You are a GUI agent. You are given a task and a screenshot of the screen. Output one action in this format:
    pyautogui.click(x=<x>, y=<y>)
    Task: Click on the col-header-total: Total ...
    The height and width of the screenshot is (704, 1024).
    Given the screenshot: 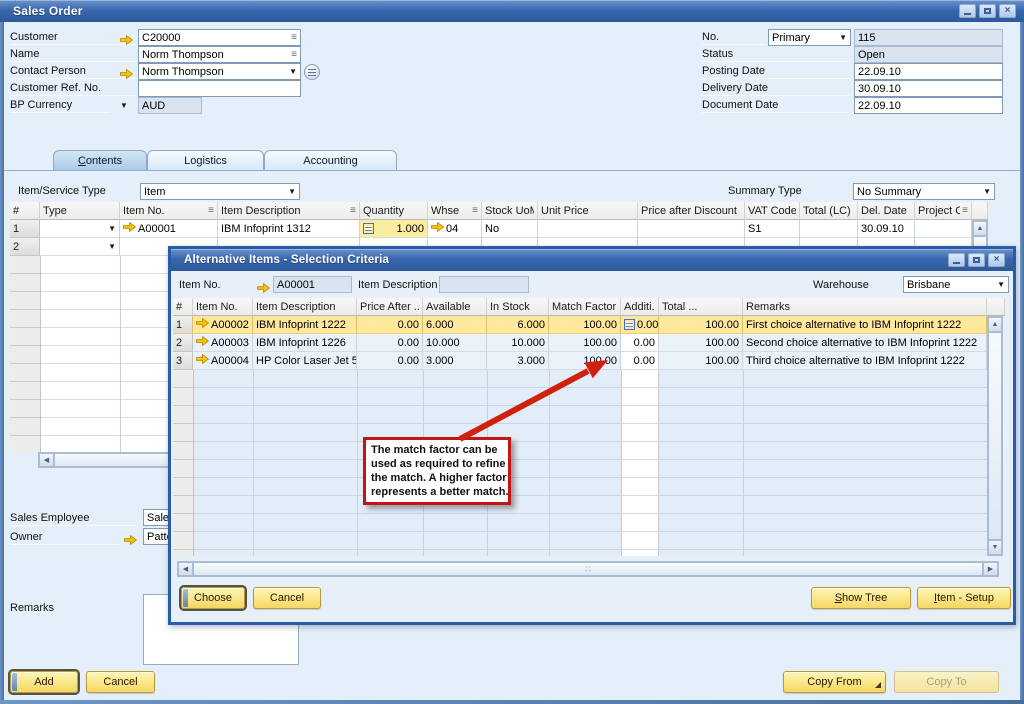 What is the action you would take?
    pyautogui.click(x=701, y=307)
    